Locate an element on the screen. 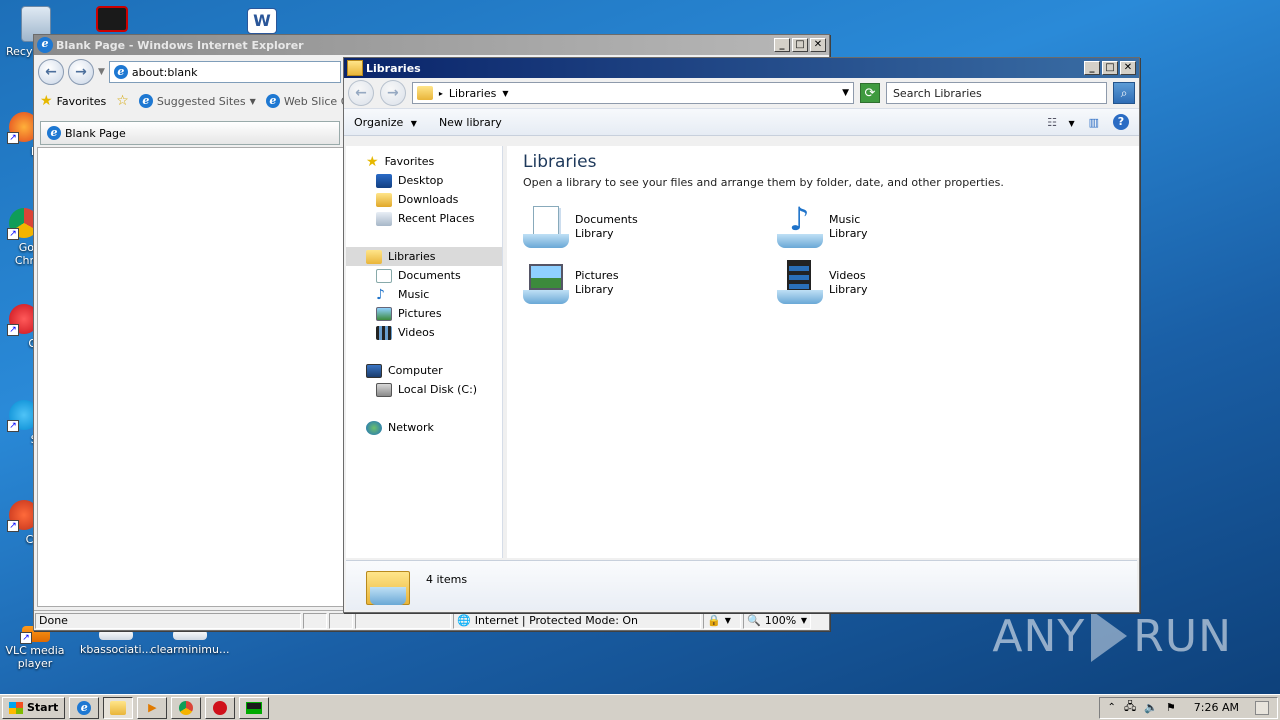 The height and width of the screenshot is (720, 1280). search-button: ⌕ is located at coordinates (1124, 93).